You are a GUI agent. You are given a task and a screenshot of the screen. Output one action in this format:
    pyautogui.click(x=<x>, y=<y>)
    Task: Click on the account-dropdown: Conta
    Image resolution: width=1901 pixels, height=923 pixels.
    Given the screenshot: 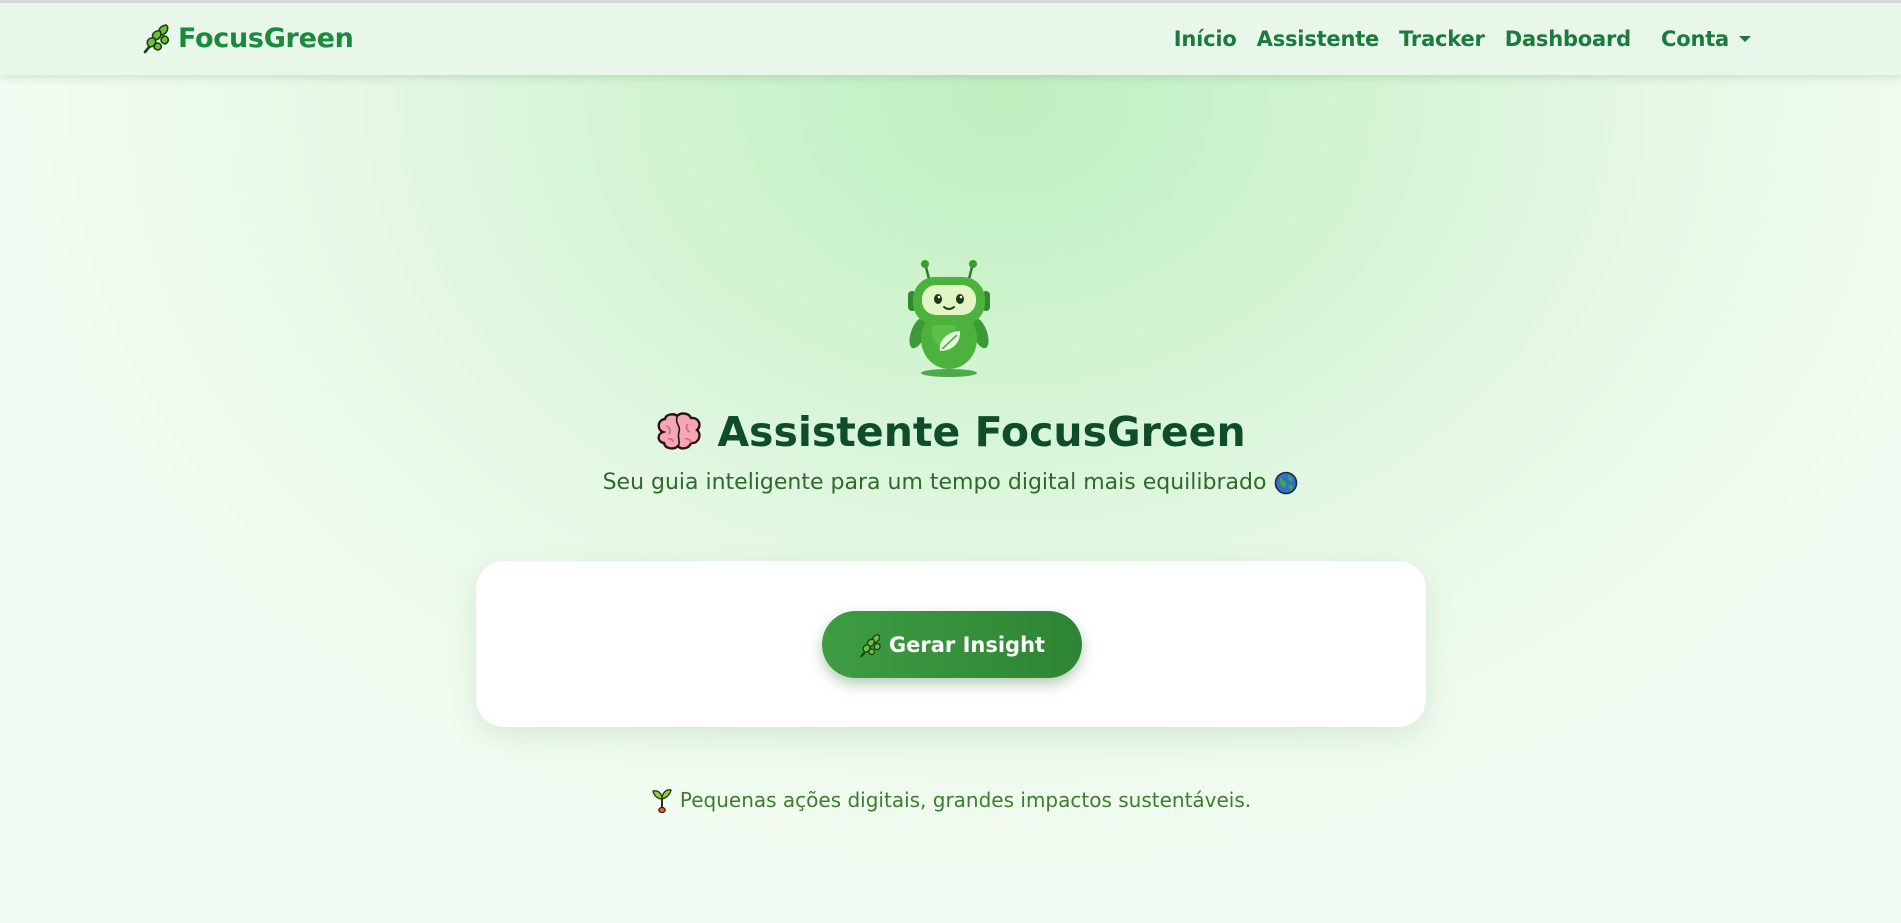 What is the action you would take?
    pyautogui.click(x=1706, y=39)
    